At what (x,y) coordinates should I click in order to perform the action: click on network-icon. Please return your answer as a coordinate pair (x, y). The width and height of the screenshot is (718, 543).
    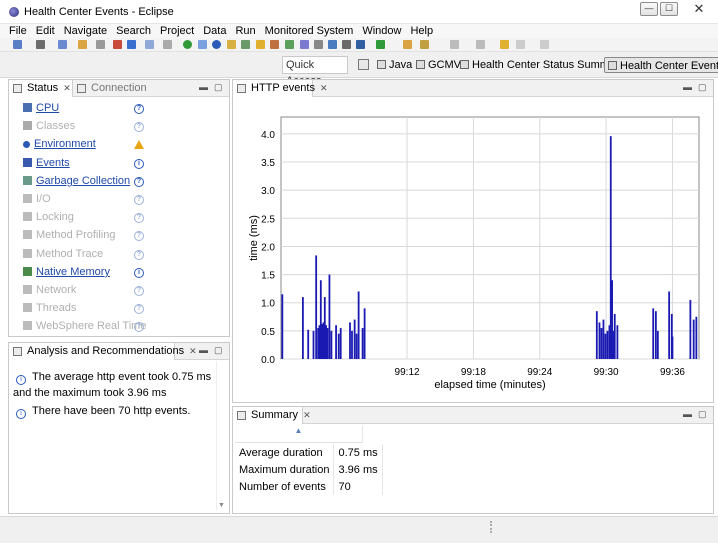
    Looking at the image, I should click on (304, 44).